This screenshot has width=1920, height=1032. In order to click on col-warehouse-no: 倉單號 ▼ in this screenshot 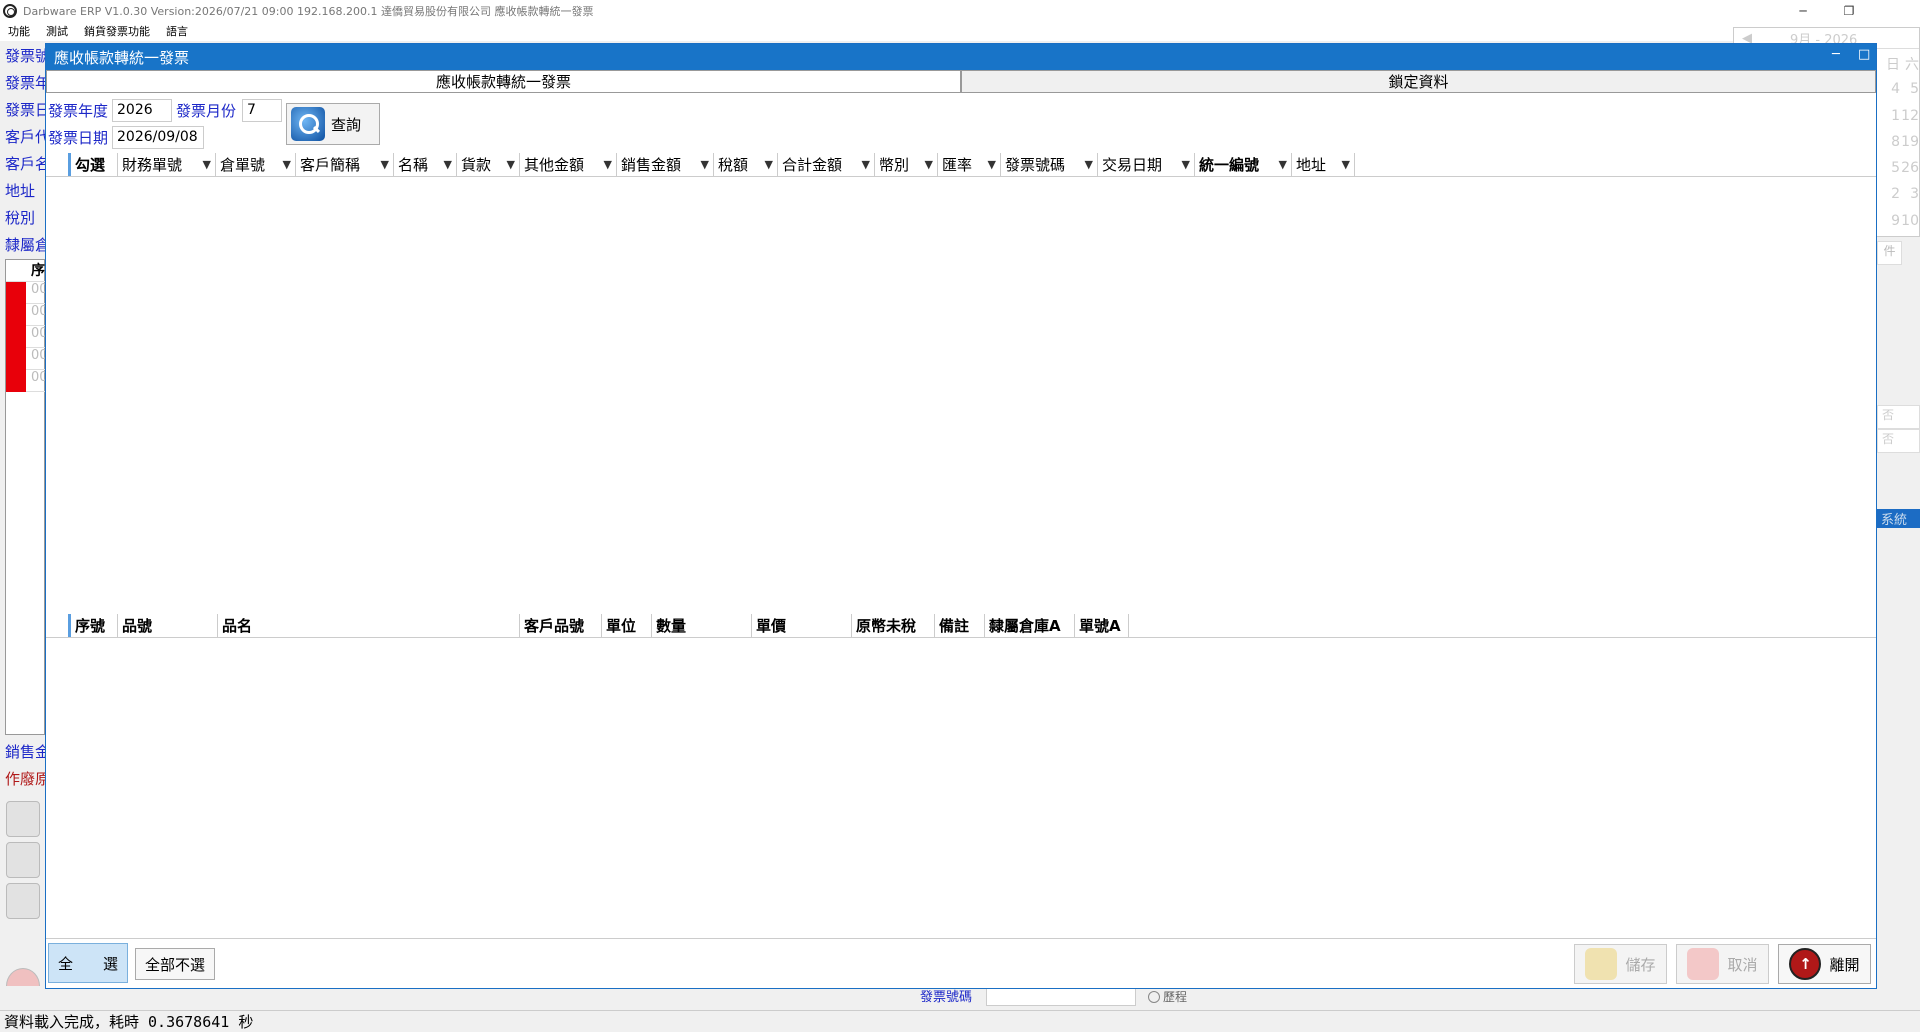, I will do `click(256, 164)`.